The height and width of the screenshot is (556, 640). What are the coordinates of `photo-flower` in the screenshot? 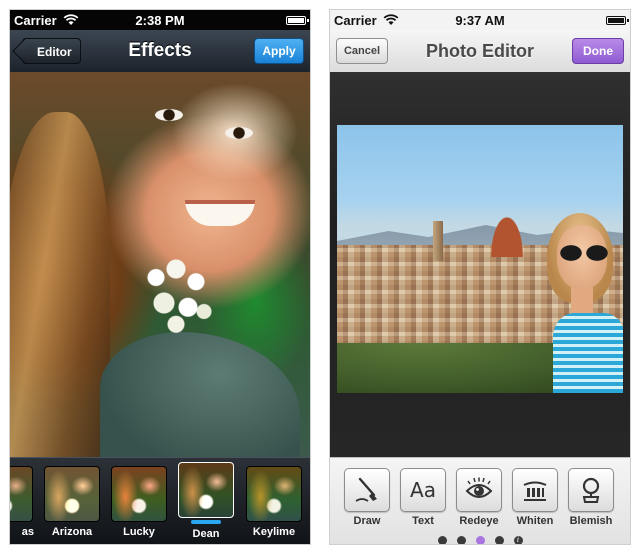 It's located at (180, 294).